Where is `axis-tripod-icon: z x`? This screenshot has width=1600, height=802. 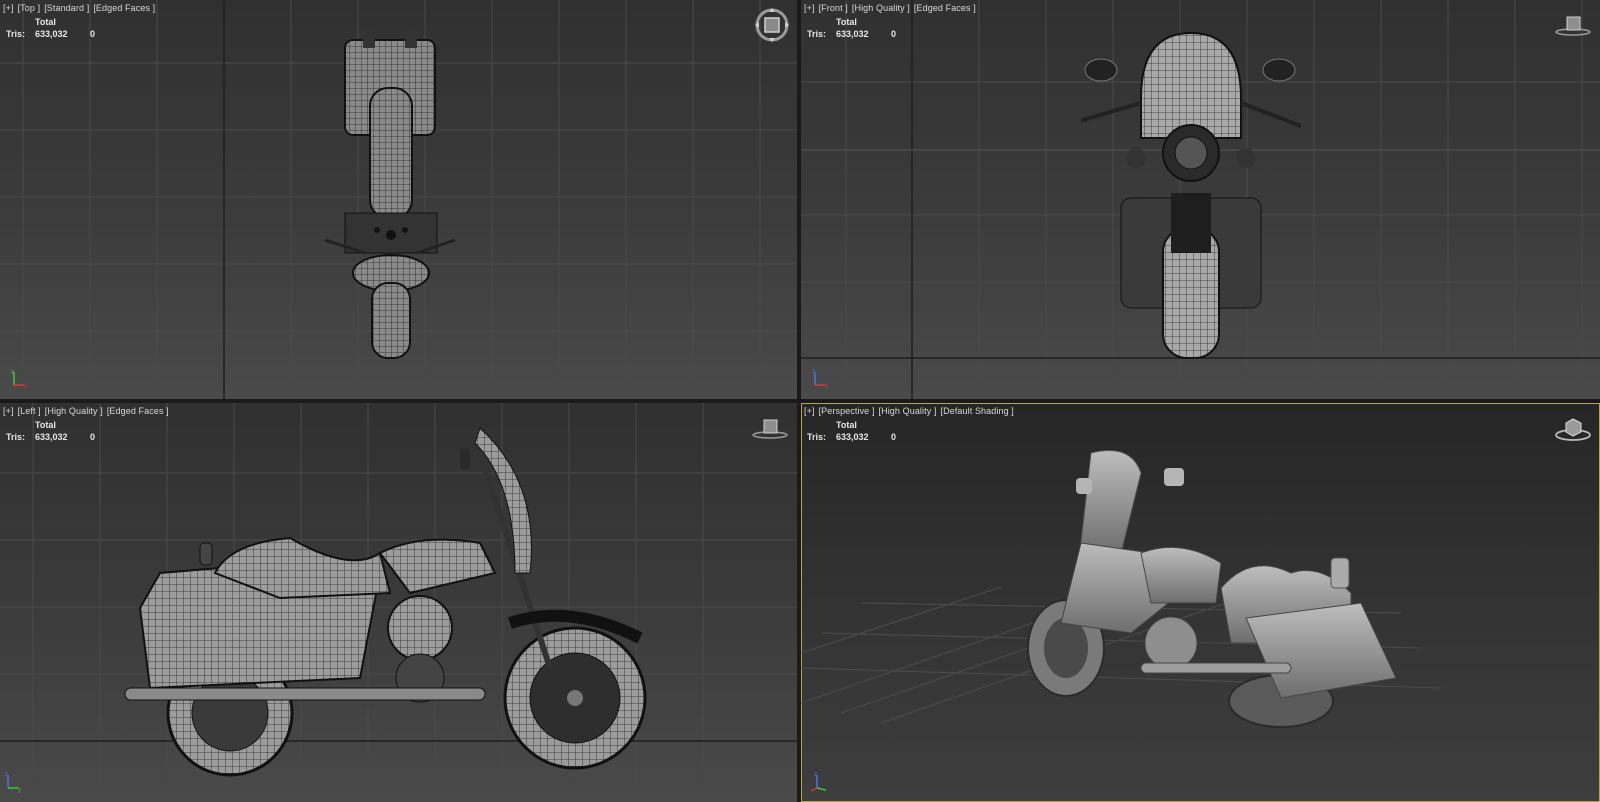
axis-tripod-icon: z x is located at coordinates (820, 379).